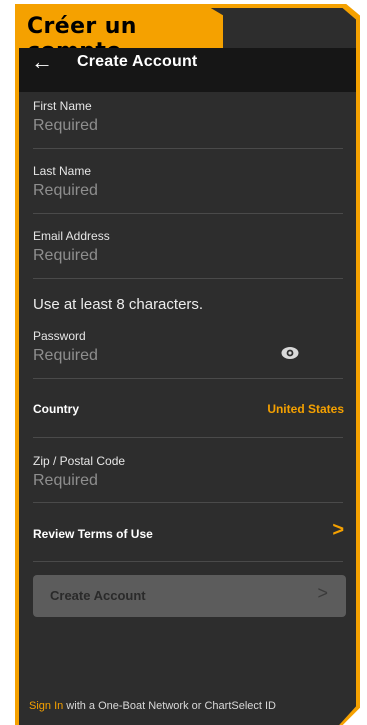  What do you see at coordinates (71, 236) in the screenshot?
I see `email-label: Email Address` at bounding box center [71, 236].